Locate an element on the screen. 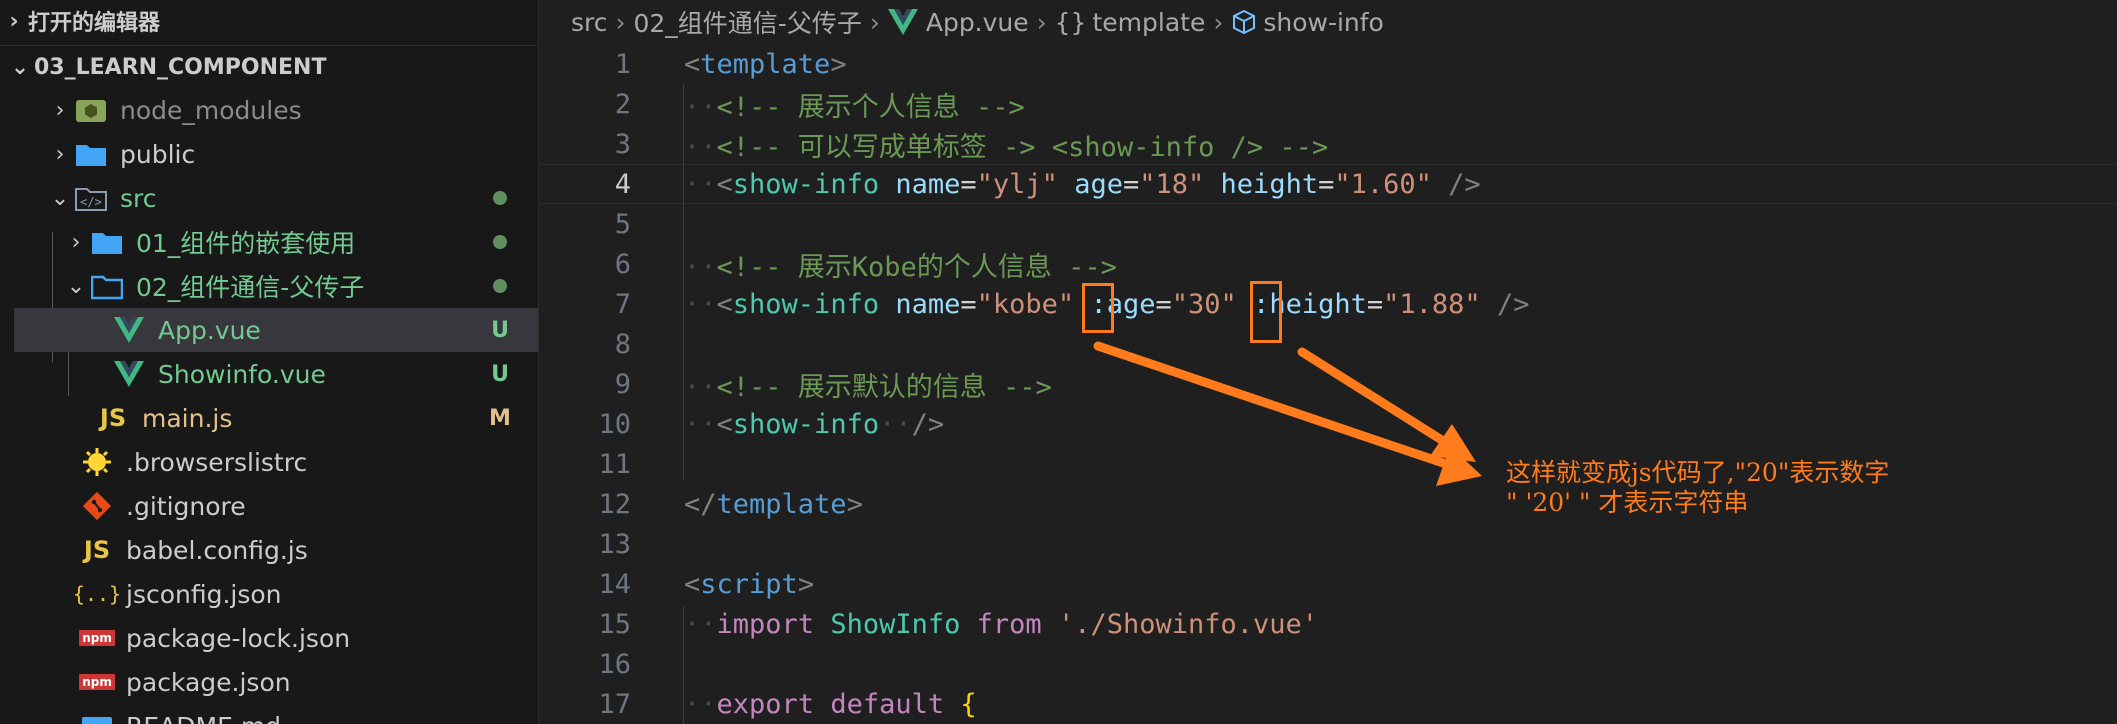  line-number: 17 is located at coordinates (614, 704).